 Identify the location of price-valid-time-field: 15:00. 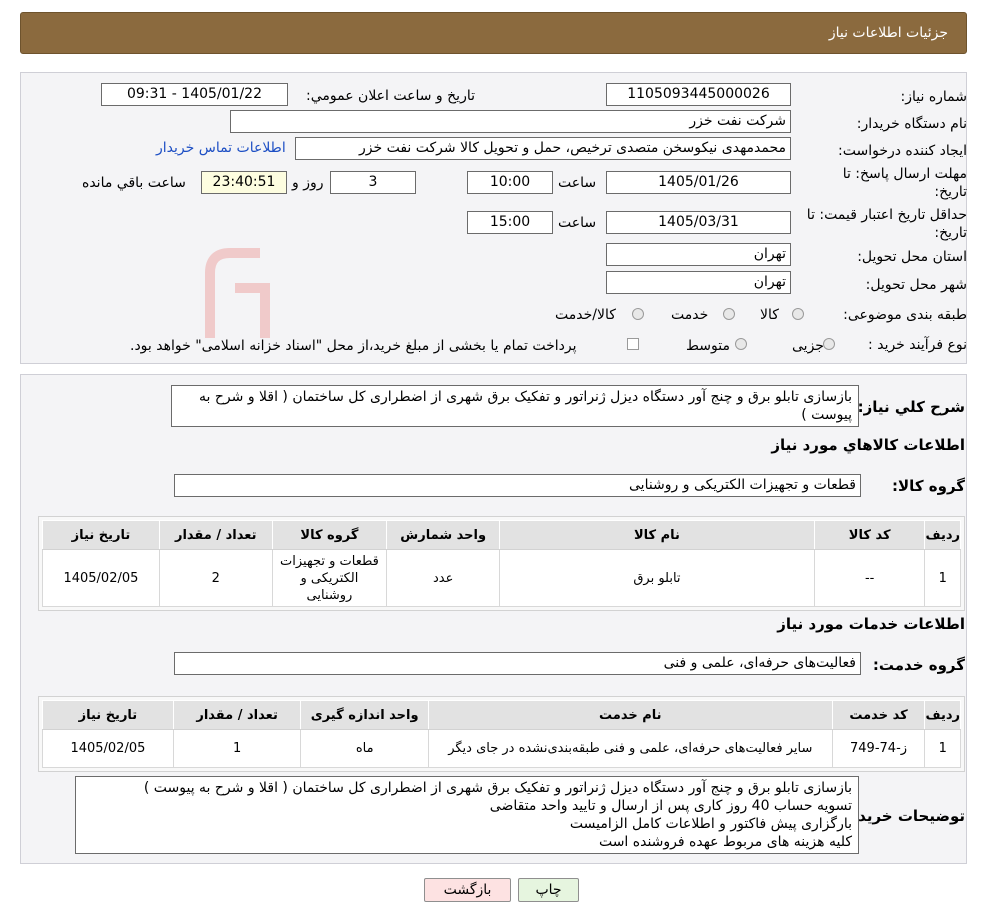
(510, 222).